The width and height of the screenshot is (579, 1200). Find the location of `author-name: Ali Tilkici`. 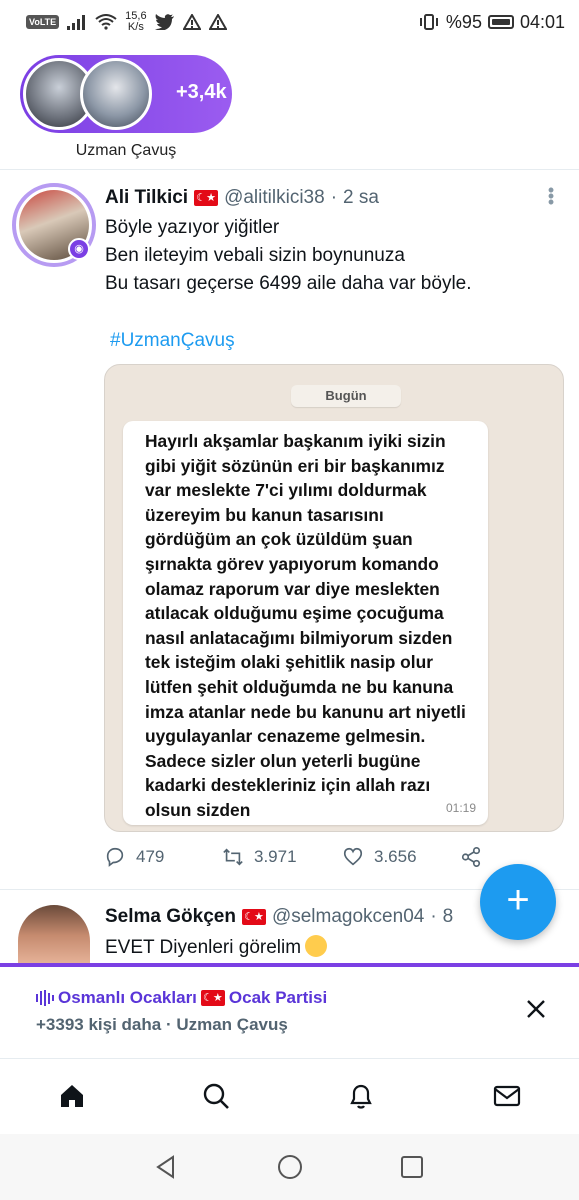

author-name: Ali Tilkici is located at coordinates (146, 198).